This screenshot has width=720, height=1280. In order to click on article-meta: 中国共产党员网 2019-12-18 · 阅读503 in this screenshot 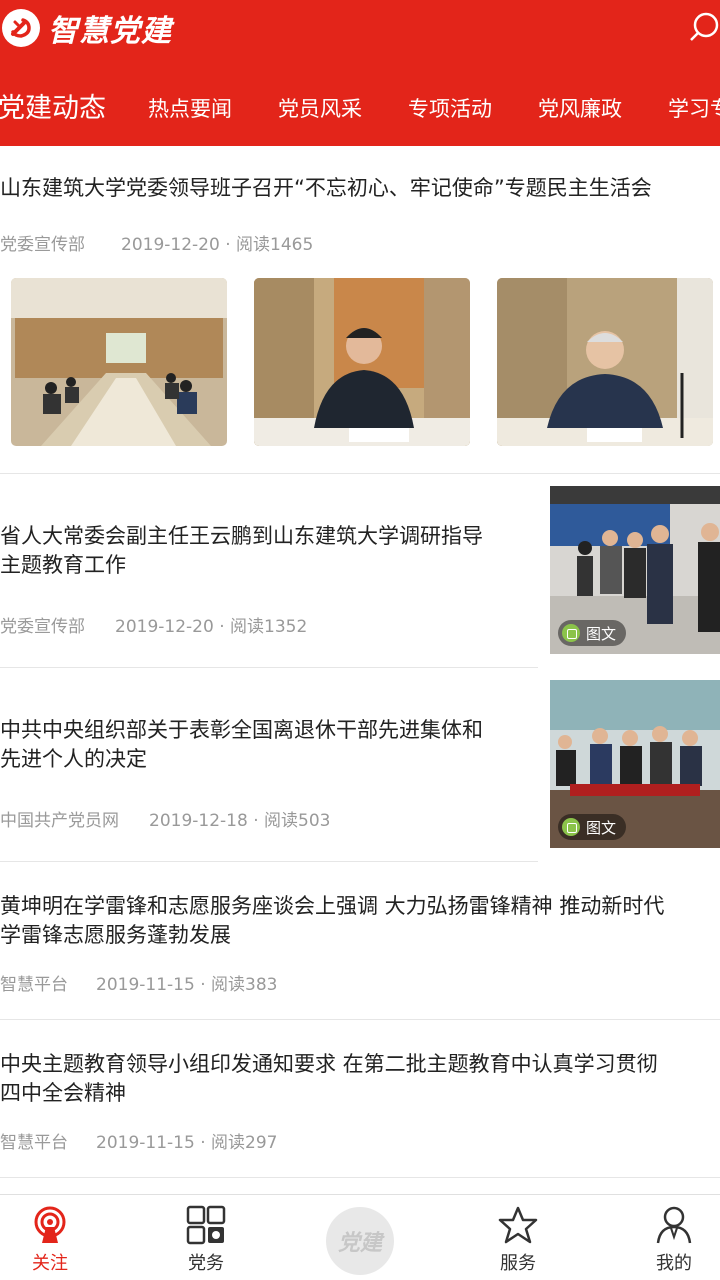, I will do `click(165, 821)`.